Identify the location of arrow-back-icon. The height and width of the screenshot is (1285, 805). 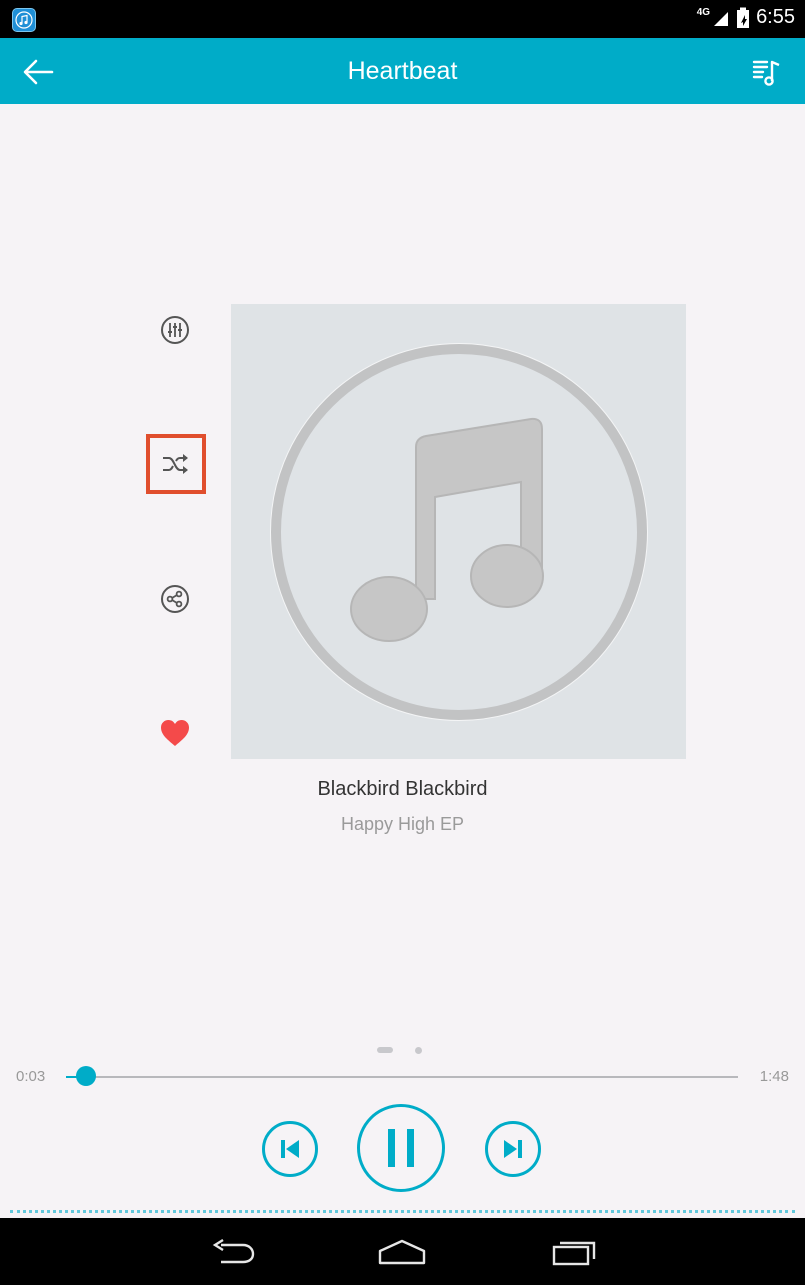
(38, 72).